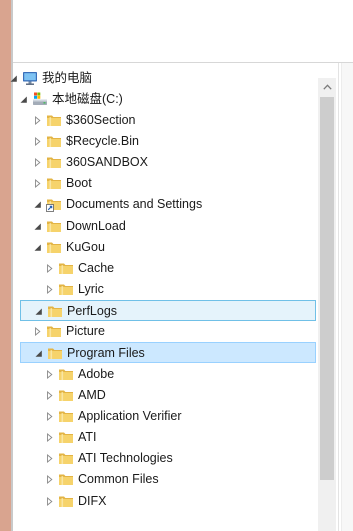  I want to click on tree-node-label: 360SANDBOX, so click(107, 162).